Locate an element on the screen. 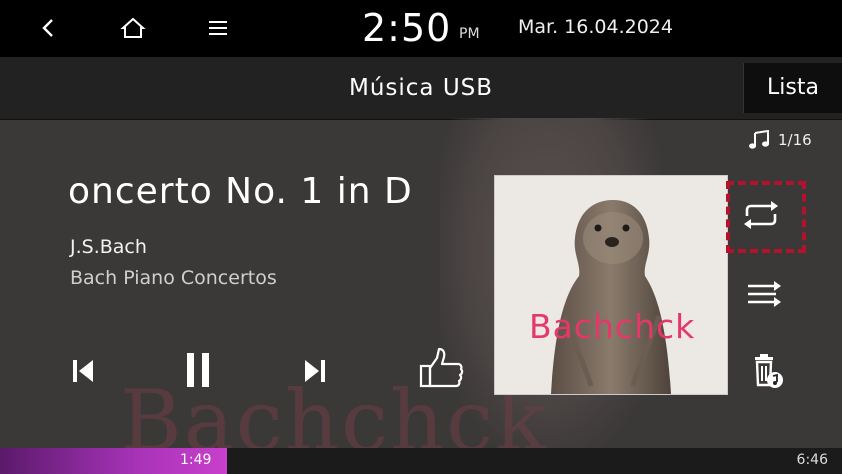 The height and width of the screenshot is (474, 842). menu-icon is located at coordinates (218, 28).